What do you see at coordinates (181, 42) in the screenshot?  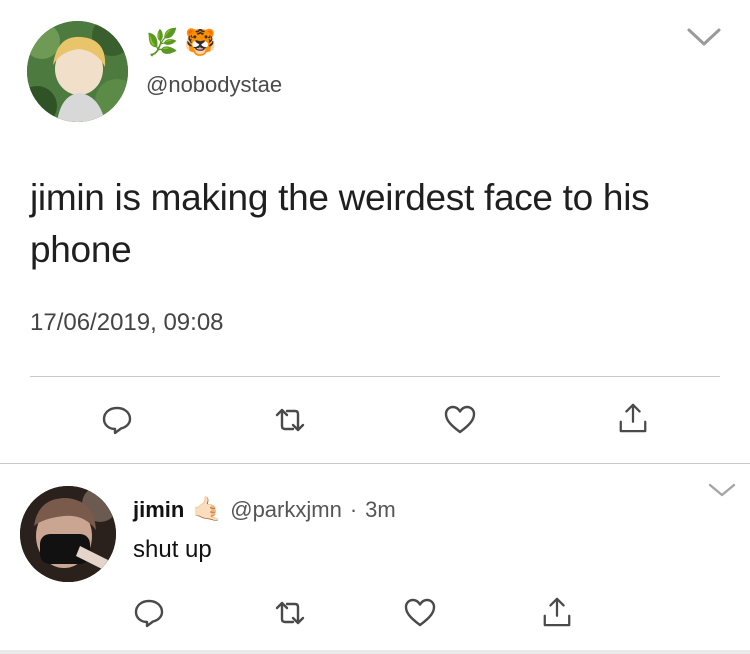 I see `display-name-emojis: 🌿 🐯` at bounding box center [181, 42].